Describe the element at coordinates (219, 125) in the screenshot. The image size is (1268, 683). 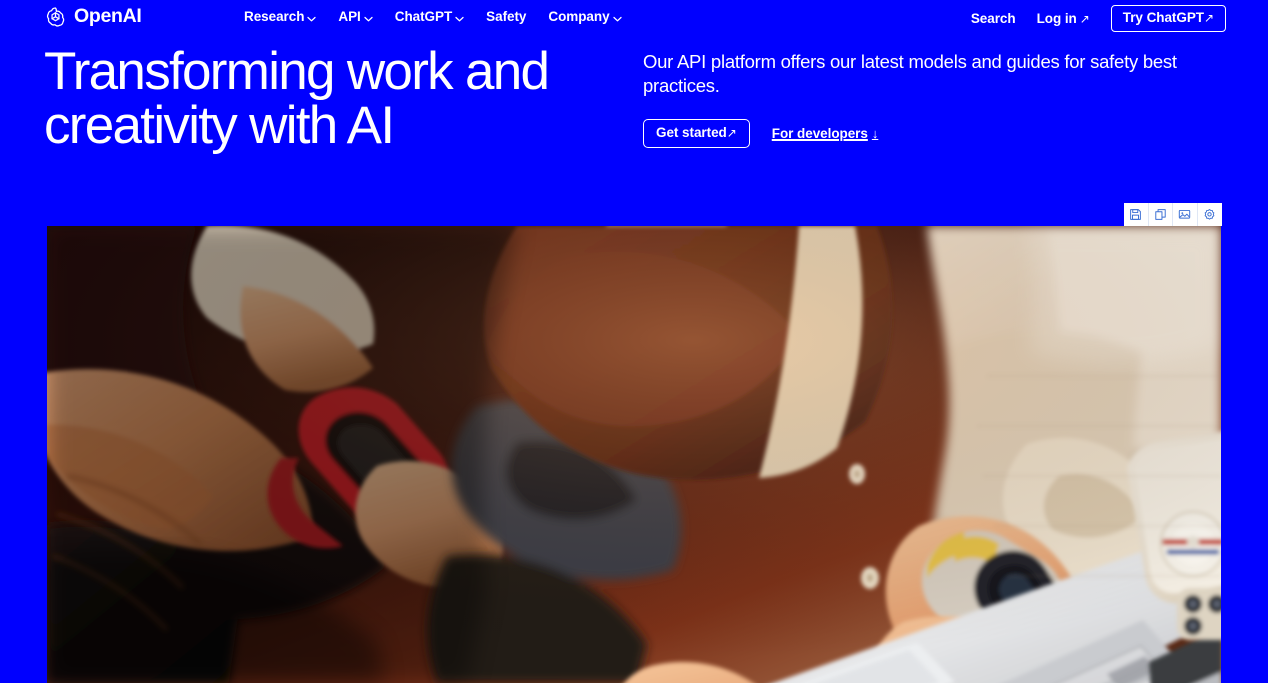
I see `hero-title-line-2: creativity with AI` at that location.